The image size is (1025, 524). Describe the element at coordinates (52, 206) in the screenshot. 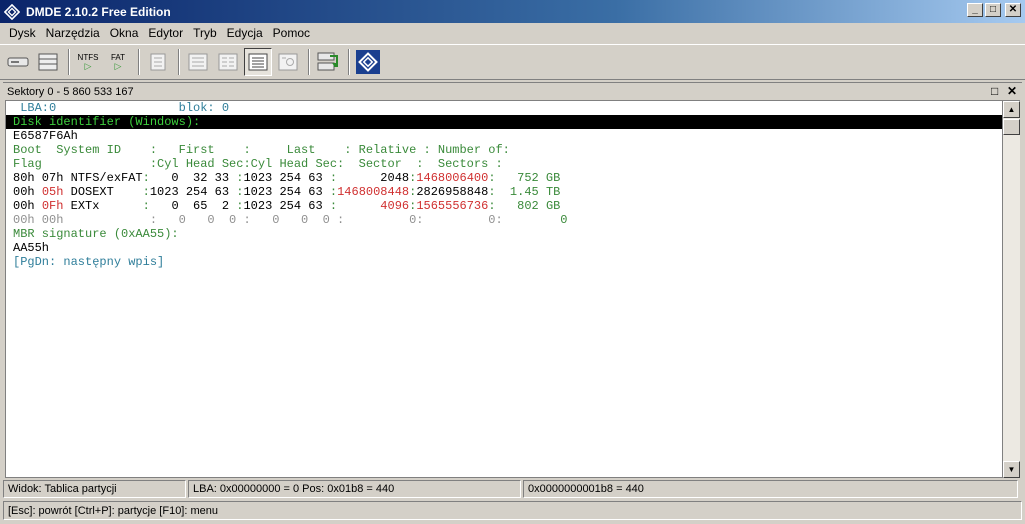

I see `editor-text: 0Fh` at that location.